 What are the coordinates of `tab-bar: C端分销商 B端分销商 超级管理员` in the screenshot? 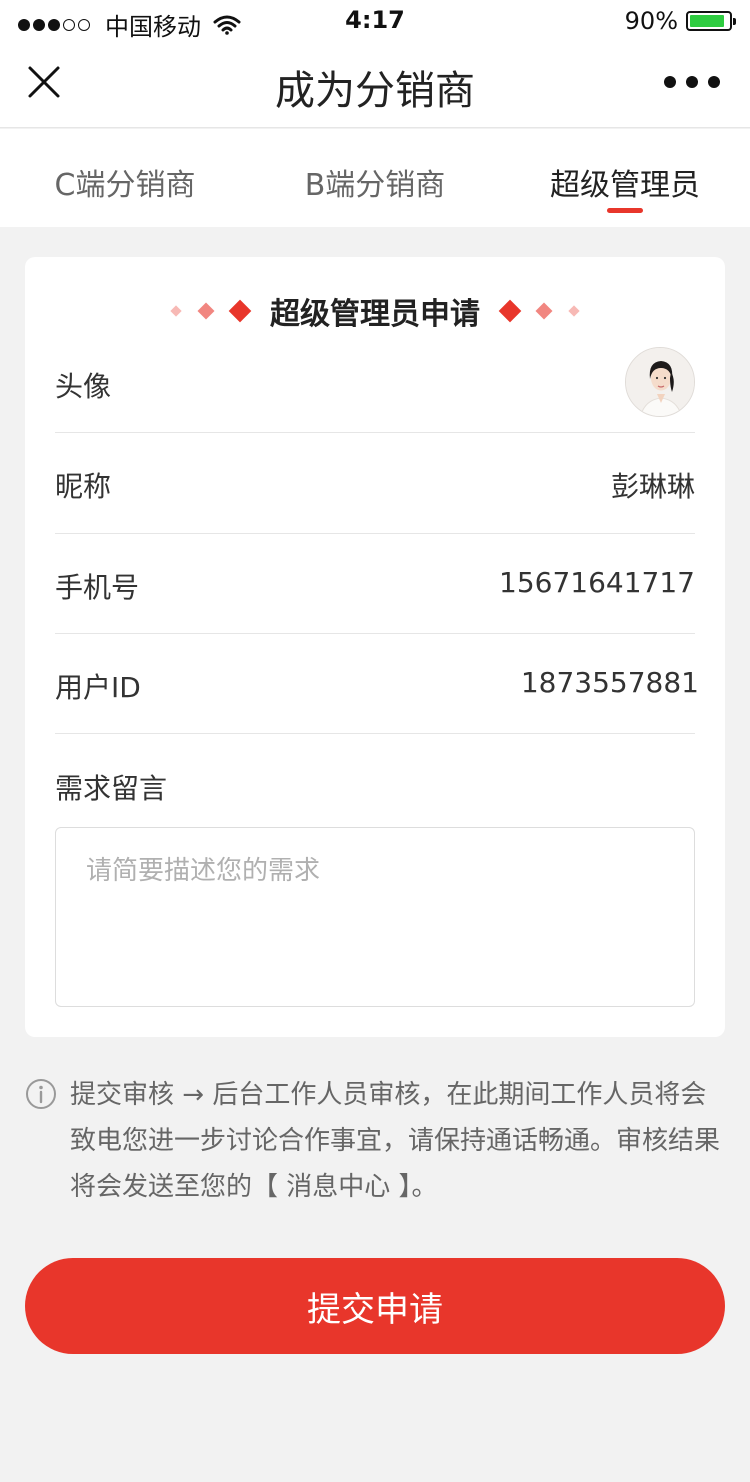 It's located at (375, 178).